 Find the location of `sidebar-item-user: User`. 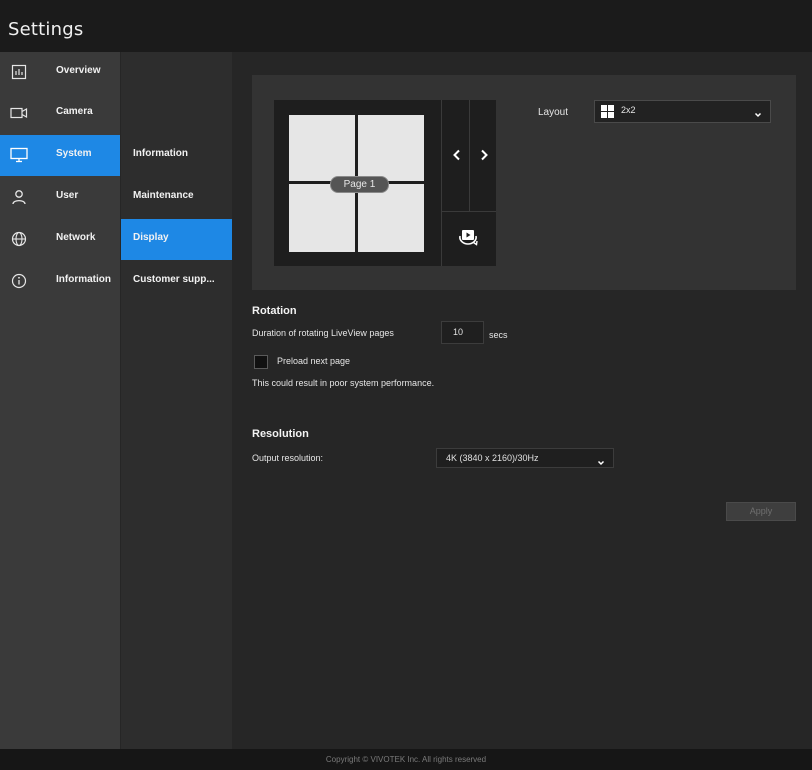

sidebar-item-user: User is located at coordinates (60, 197).